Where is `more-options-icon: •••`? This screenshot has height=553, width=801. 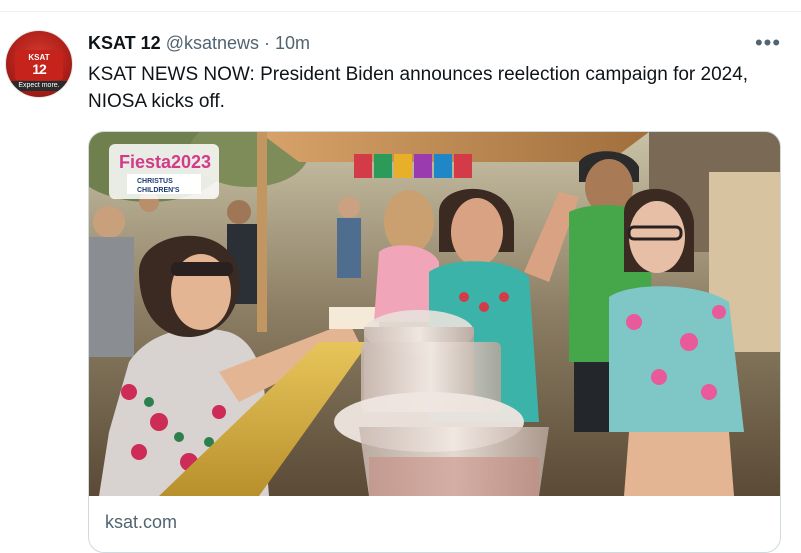
more-options-icon: ••• is located at coordinates (768, 43).